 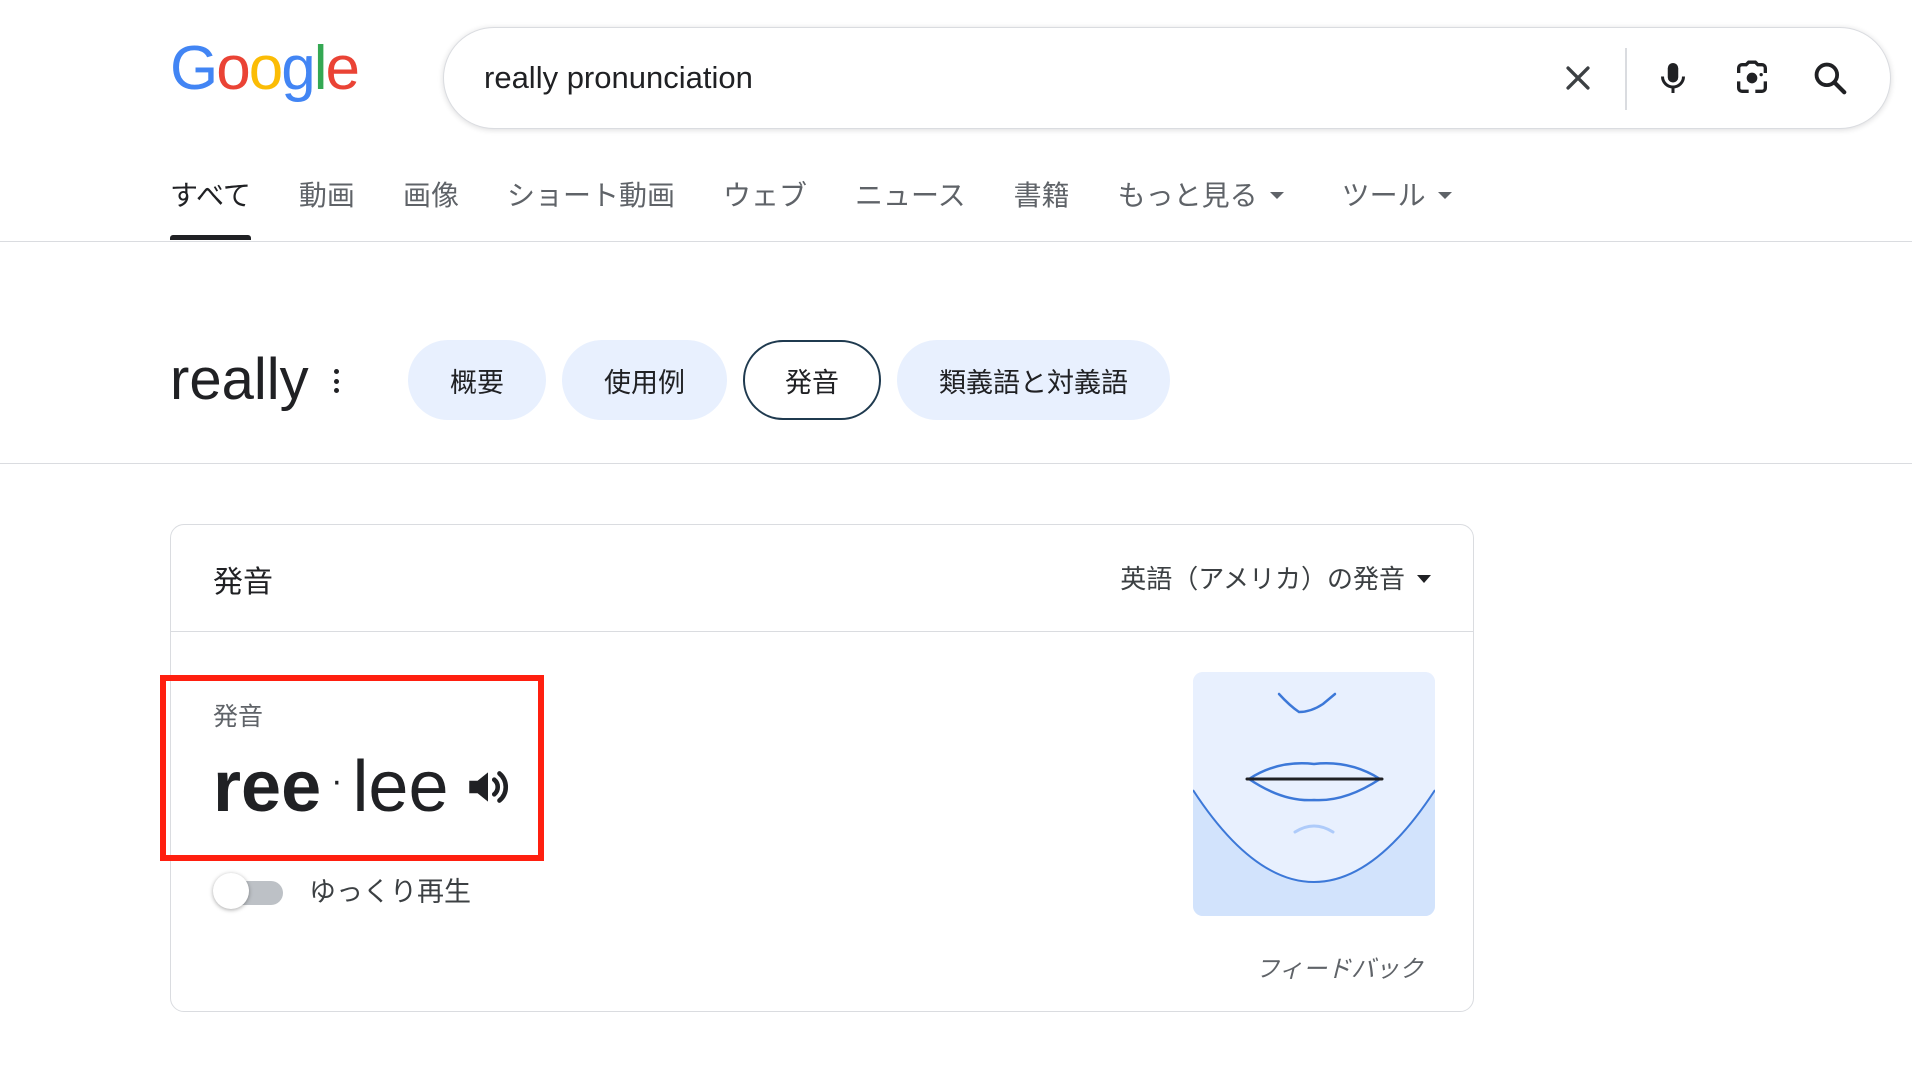 I want to click on slow-playback-label: ゆっくり再生, so click(x=390, y=892).